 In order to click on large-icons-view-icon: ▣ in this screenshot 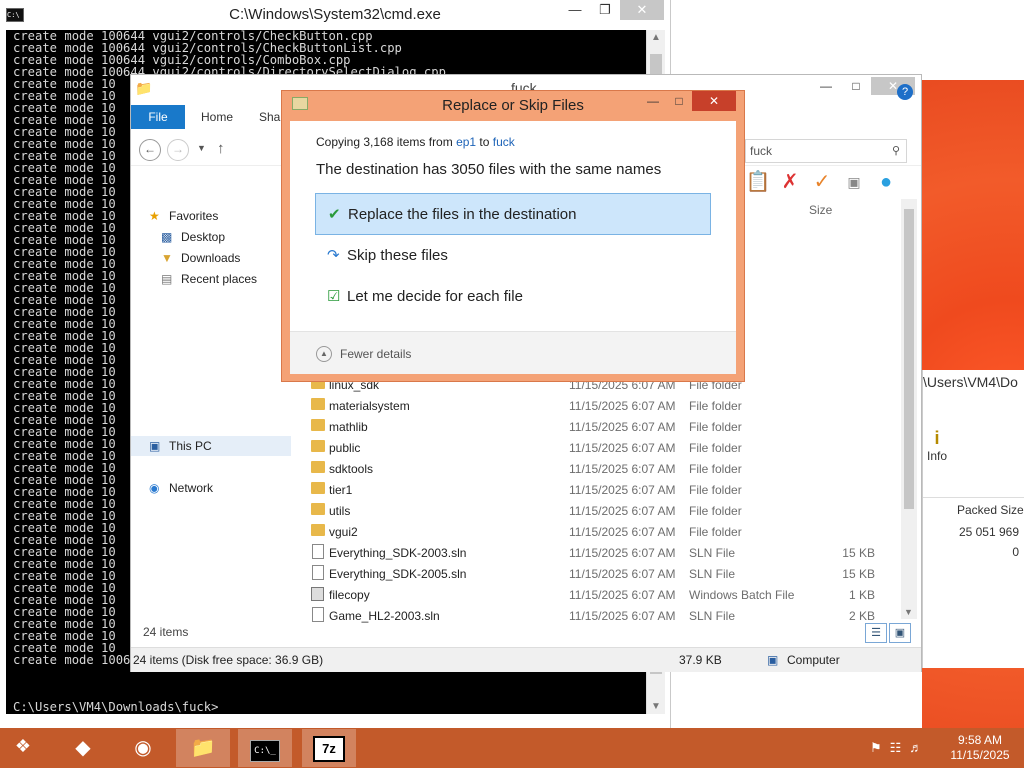, I will do `click(900, 633)`.